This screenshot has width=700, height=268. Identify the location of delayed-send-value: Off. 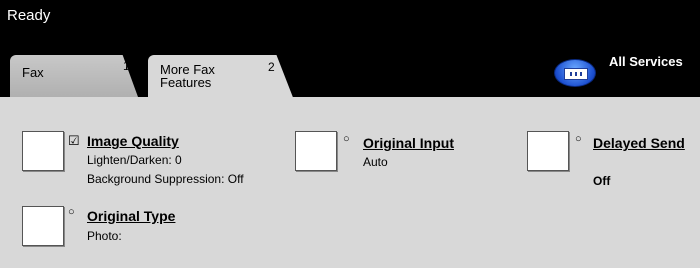
(602, 181).